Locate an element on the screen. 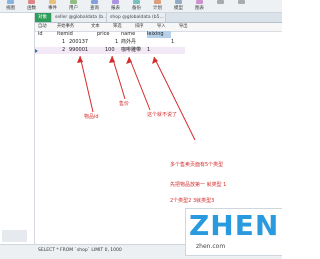  toolbar-item-2: 事件 is located at coordinates (52, 6).